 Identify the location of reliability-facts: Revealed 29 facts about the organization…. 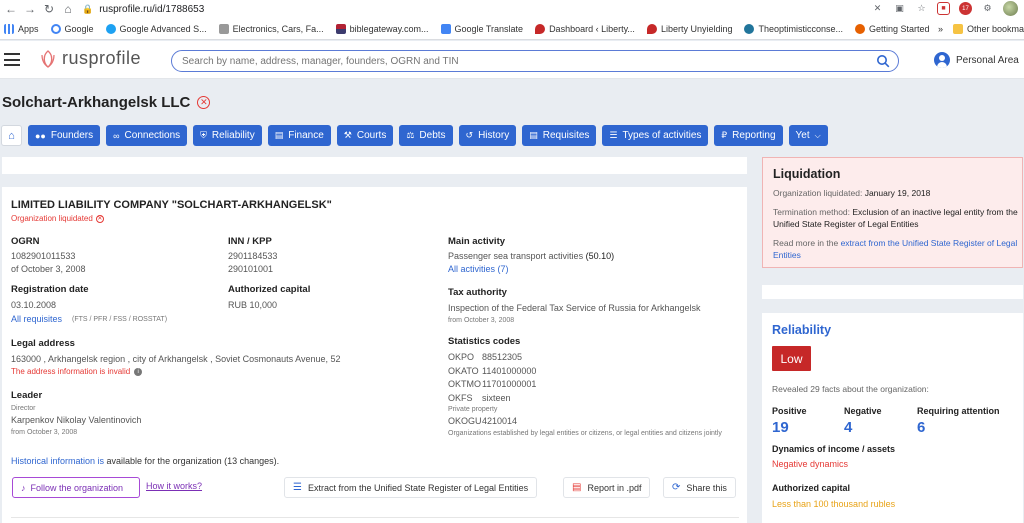
(850, 389).